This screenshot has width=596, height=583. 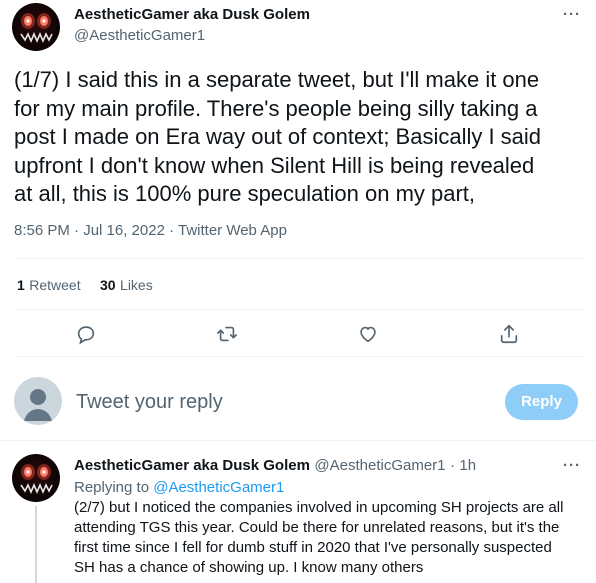 I want to click on more-options-icon: ···, so click(x=572, y=14).